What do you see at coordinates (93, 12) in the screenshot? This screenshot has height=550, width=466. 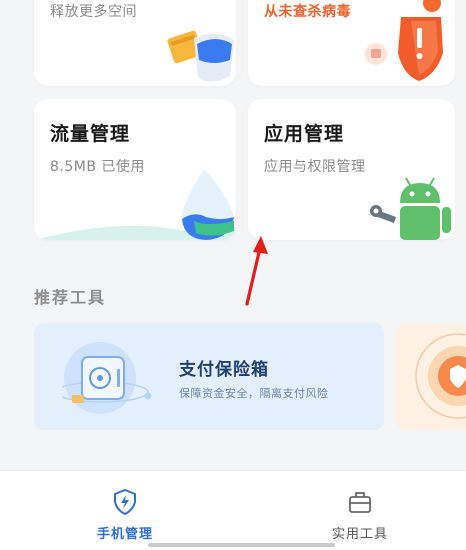 I see `storage-cleanup-subtitle: 释放更多空间` at bounding box center [93, 12].